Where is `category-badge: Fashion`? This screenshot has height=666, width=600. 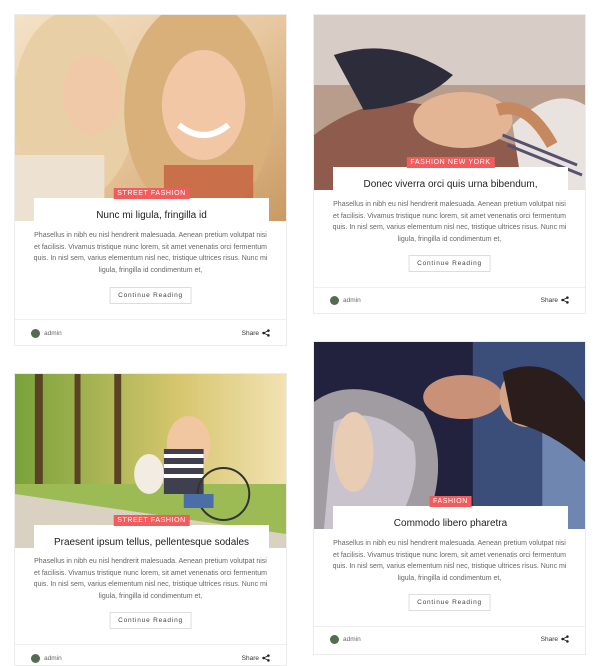
category-badge: Fashion is located at coordinates (450, 501).